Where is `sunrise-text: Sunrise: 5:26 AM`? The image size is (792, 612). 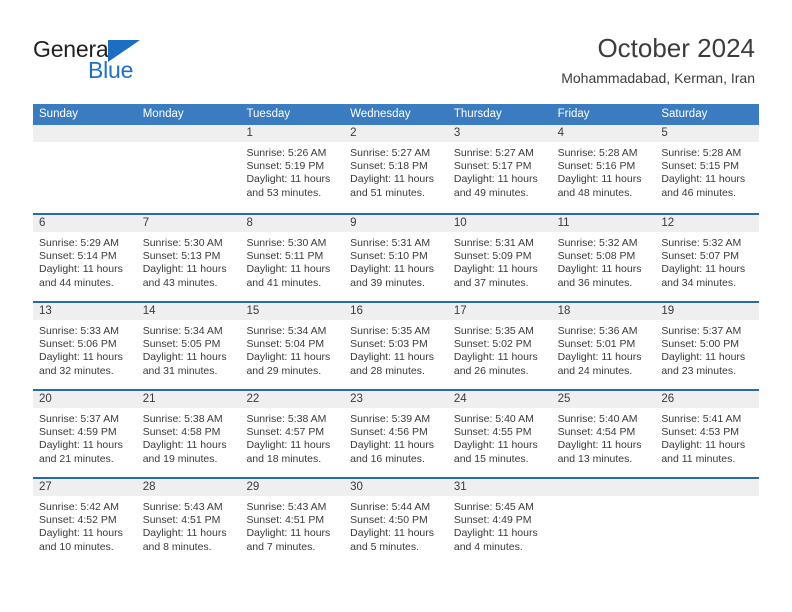
sunrise-text: Sunrise: 5:26 AM is located at coordinates (286, 153).